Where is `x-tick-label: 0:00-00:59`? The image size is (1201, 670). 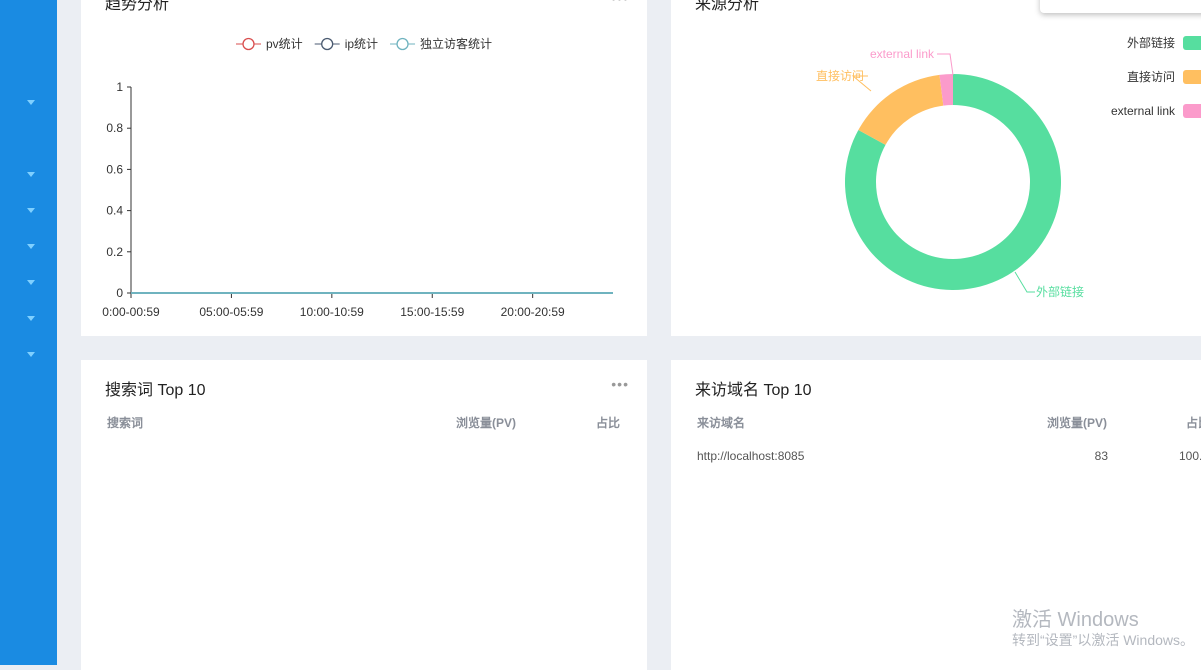 x-tick-label: 0:00-00:59 is located at coordinates (131, 312).